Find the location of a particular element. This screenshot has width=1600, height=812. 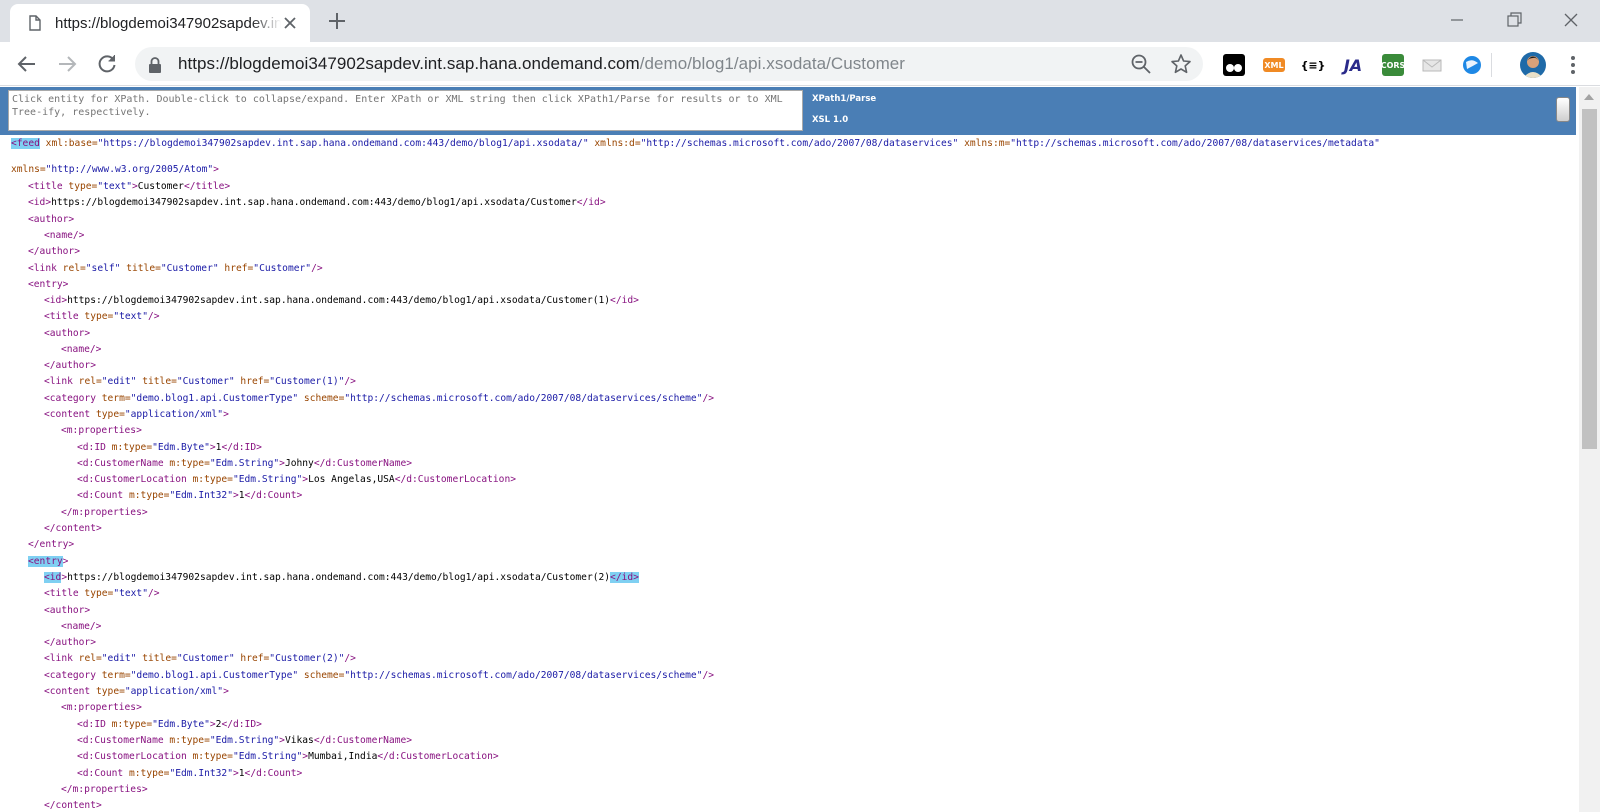

json-formatter-icon: {≡} is located at coordinates (1313, 65).